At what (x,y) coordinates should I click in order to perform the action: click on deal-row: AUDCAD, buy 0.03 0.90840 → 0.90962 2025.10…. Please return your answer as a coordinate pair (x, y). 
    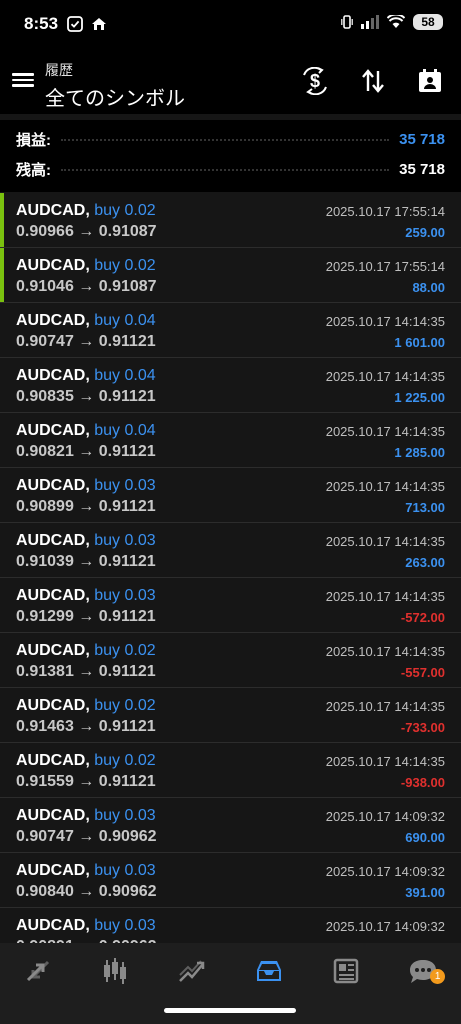
    Looking at the image, I should click on (230, 880).